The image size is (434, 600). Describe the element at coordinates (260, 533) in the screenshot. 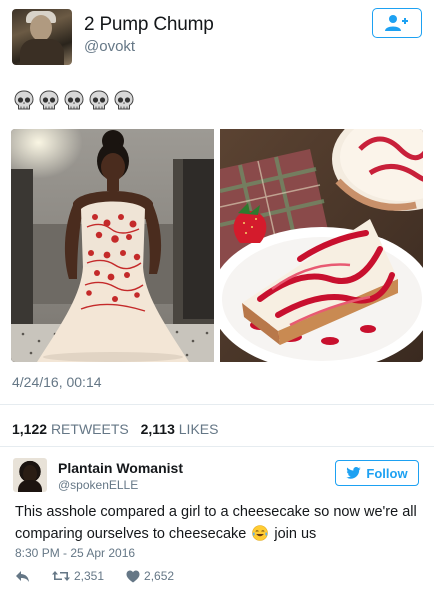

I see `tears-of-joy-emoji` at that location.